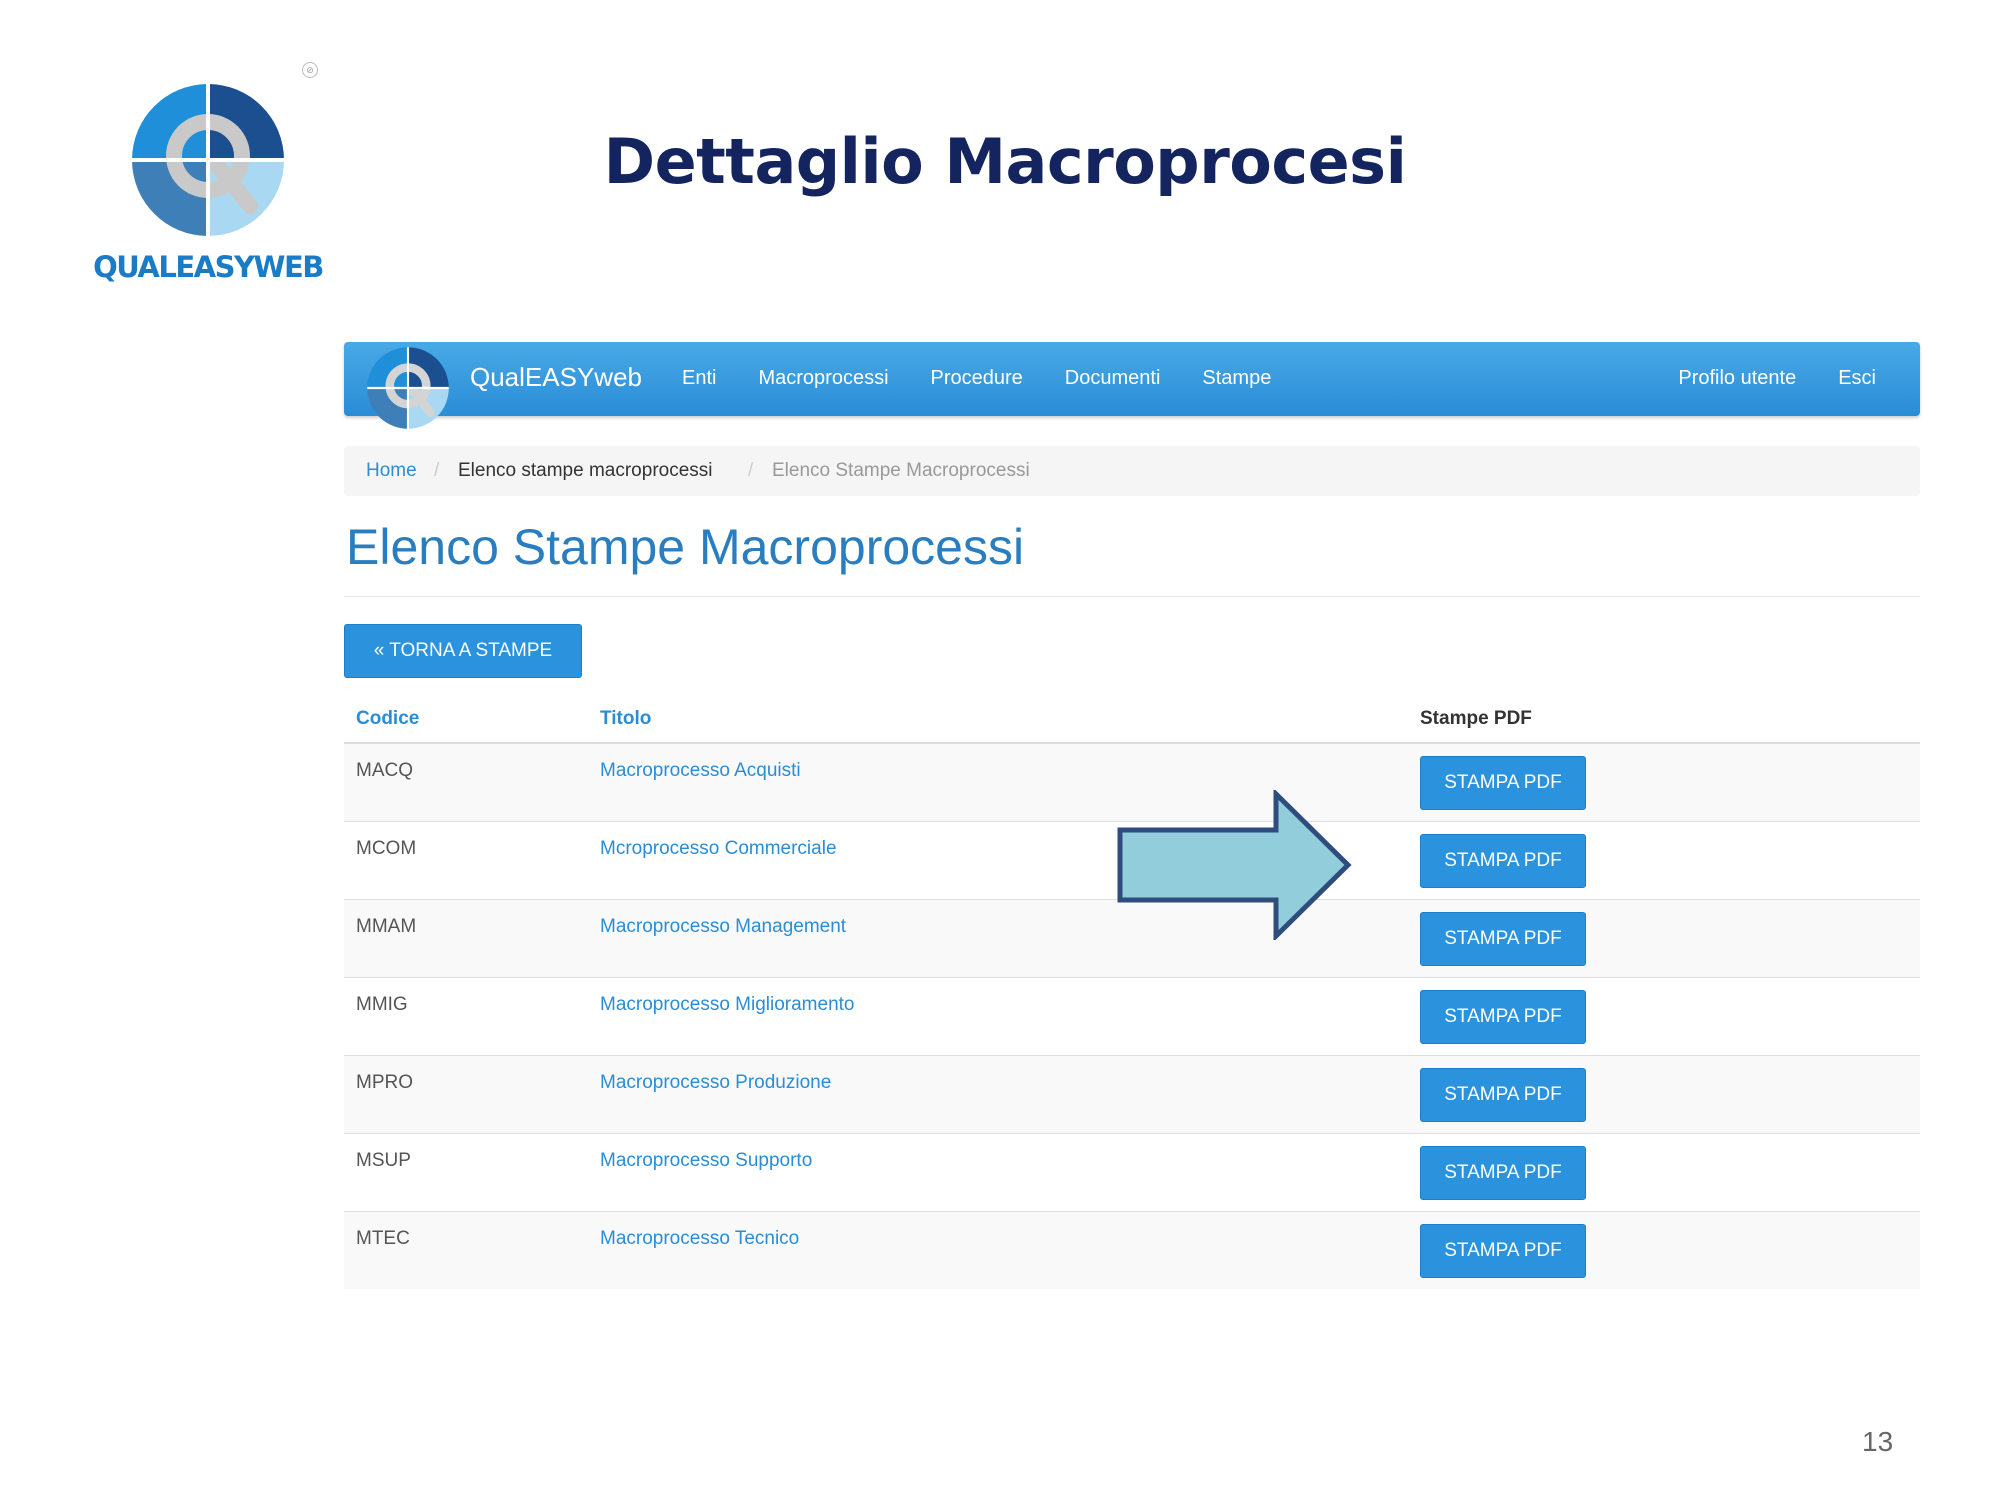 Image resolution: width=2000 pixels, height=1500 pixels. I want to click on nav-link-enti: Enti, so click(699, 378).